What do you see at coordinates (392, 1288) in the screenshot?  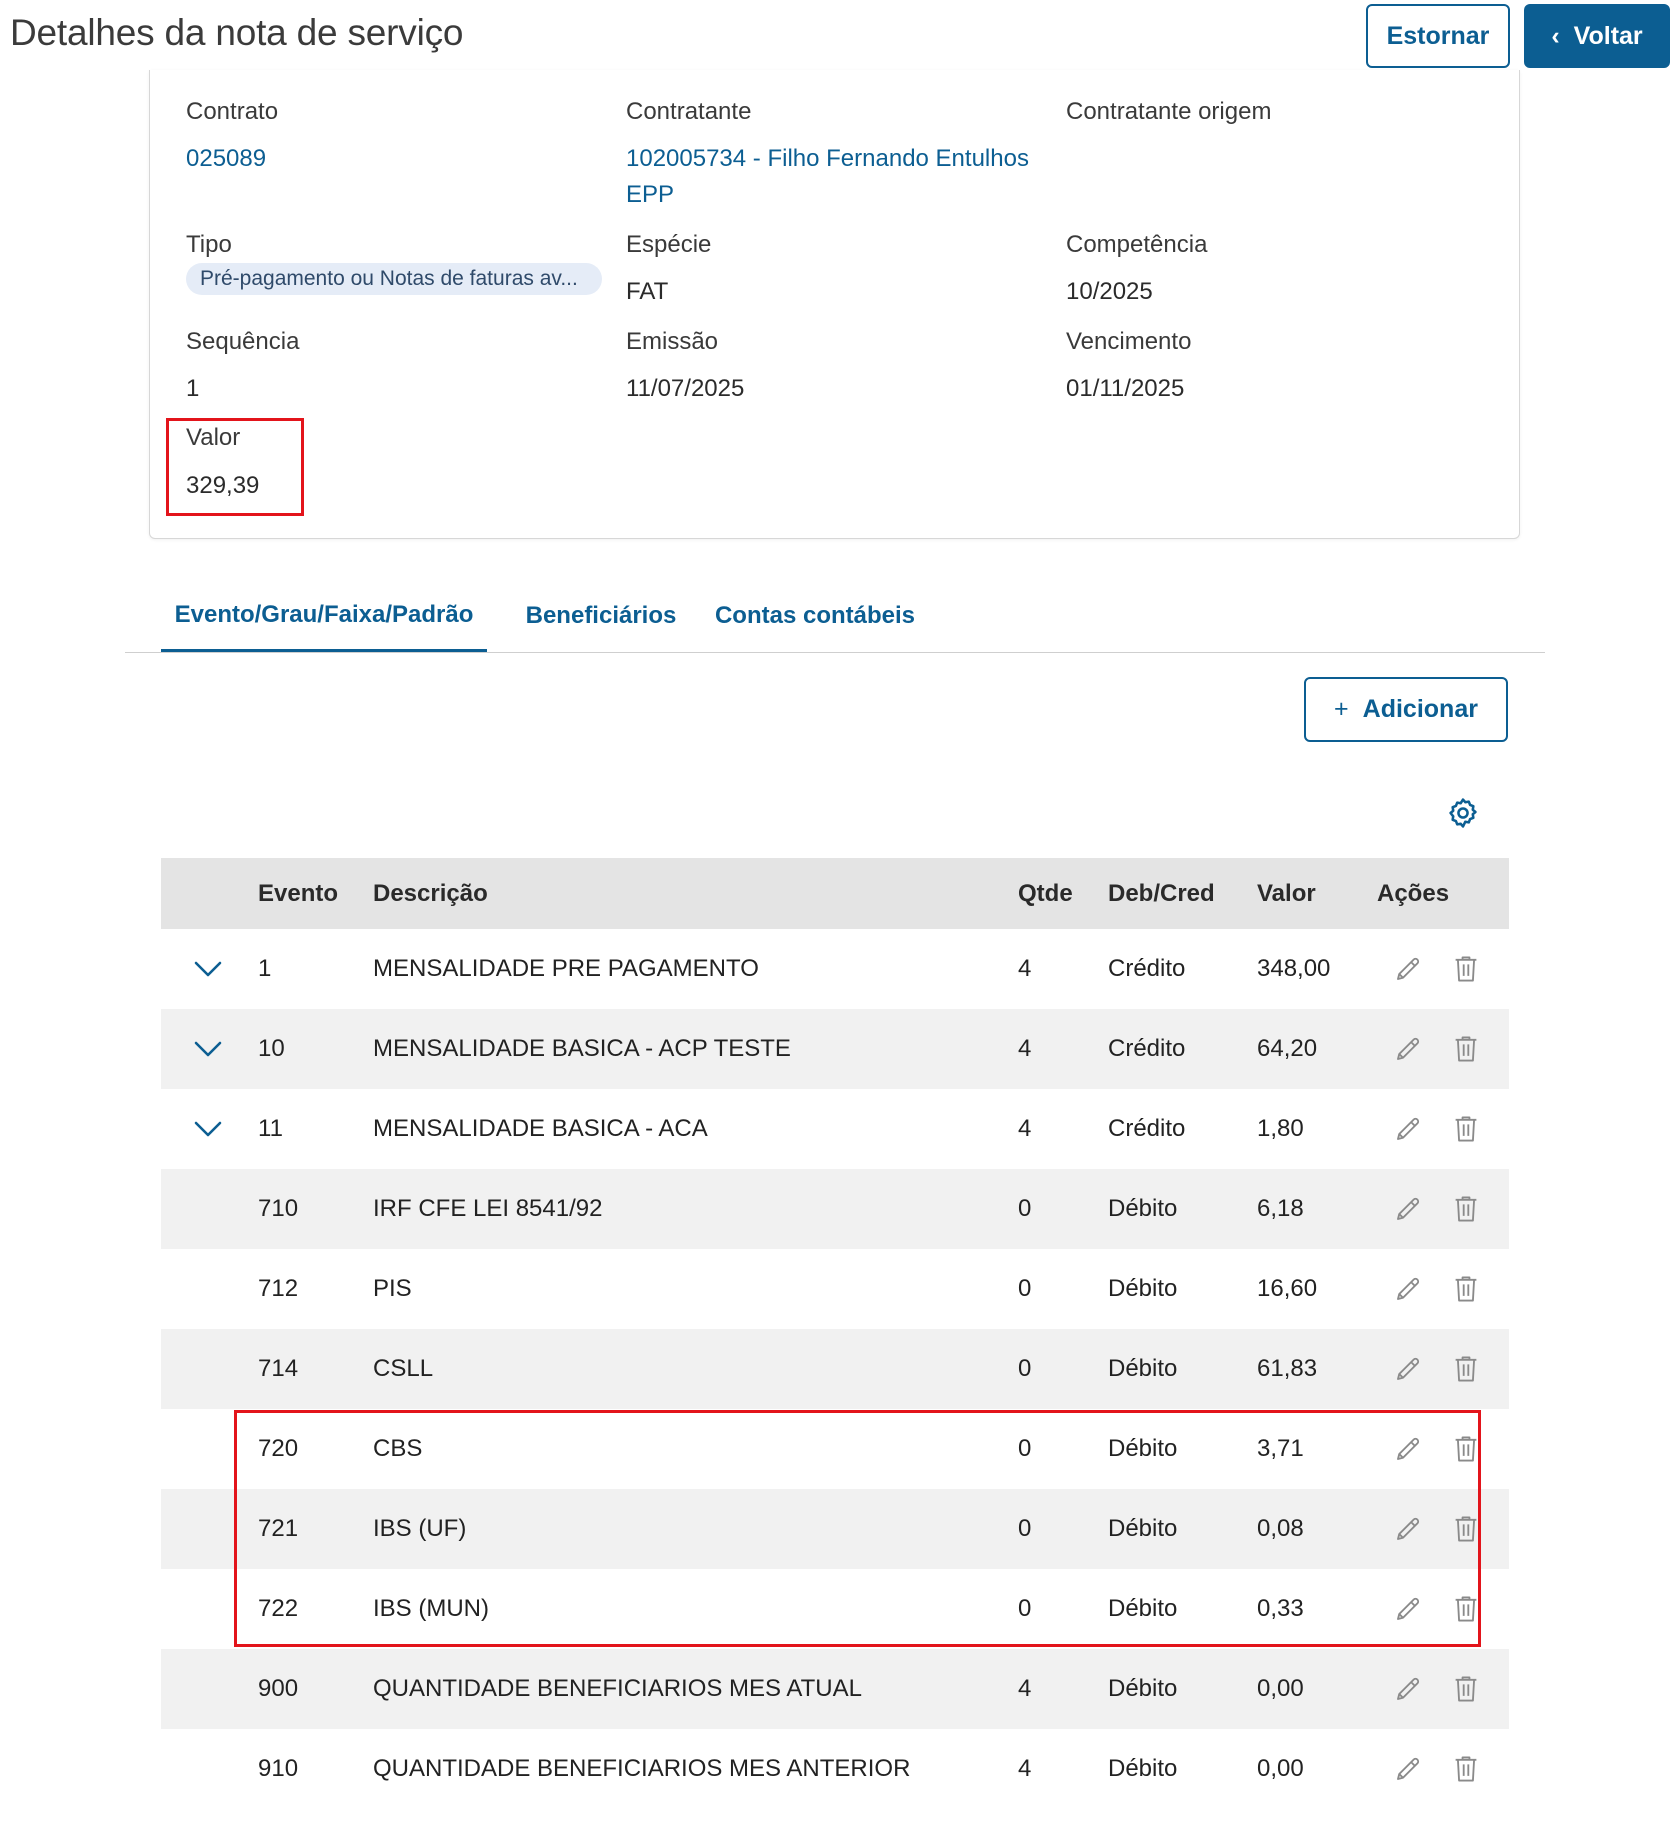 I see `cell-descricao: PIS` at bounding box center [392, 1288].